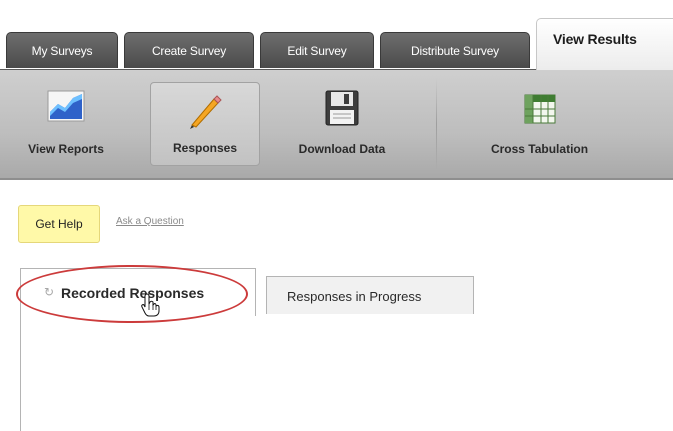  I want to click on responses-button: Responses, so click(205, 124).